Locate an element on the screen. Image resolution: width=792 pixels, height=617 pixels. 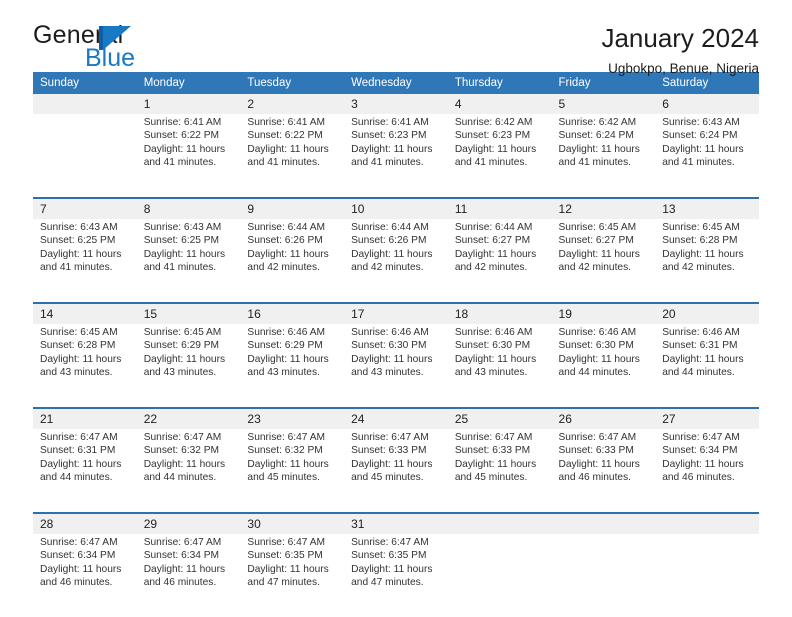
day-number: 11 is located at coordinates (499, 208).